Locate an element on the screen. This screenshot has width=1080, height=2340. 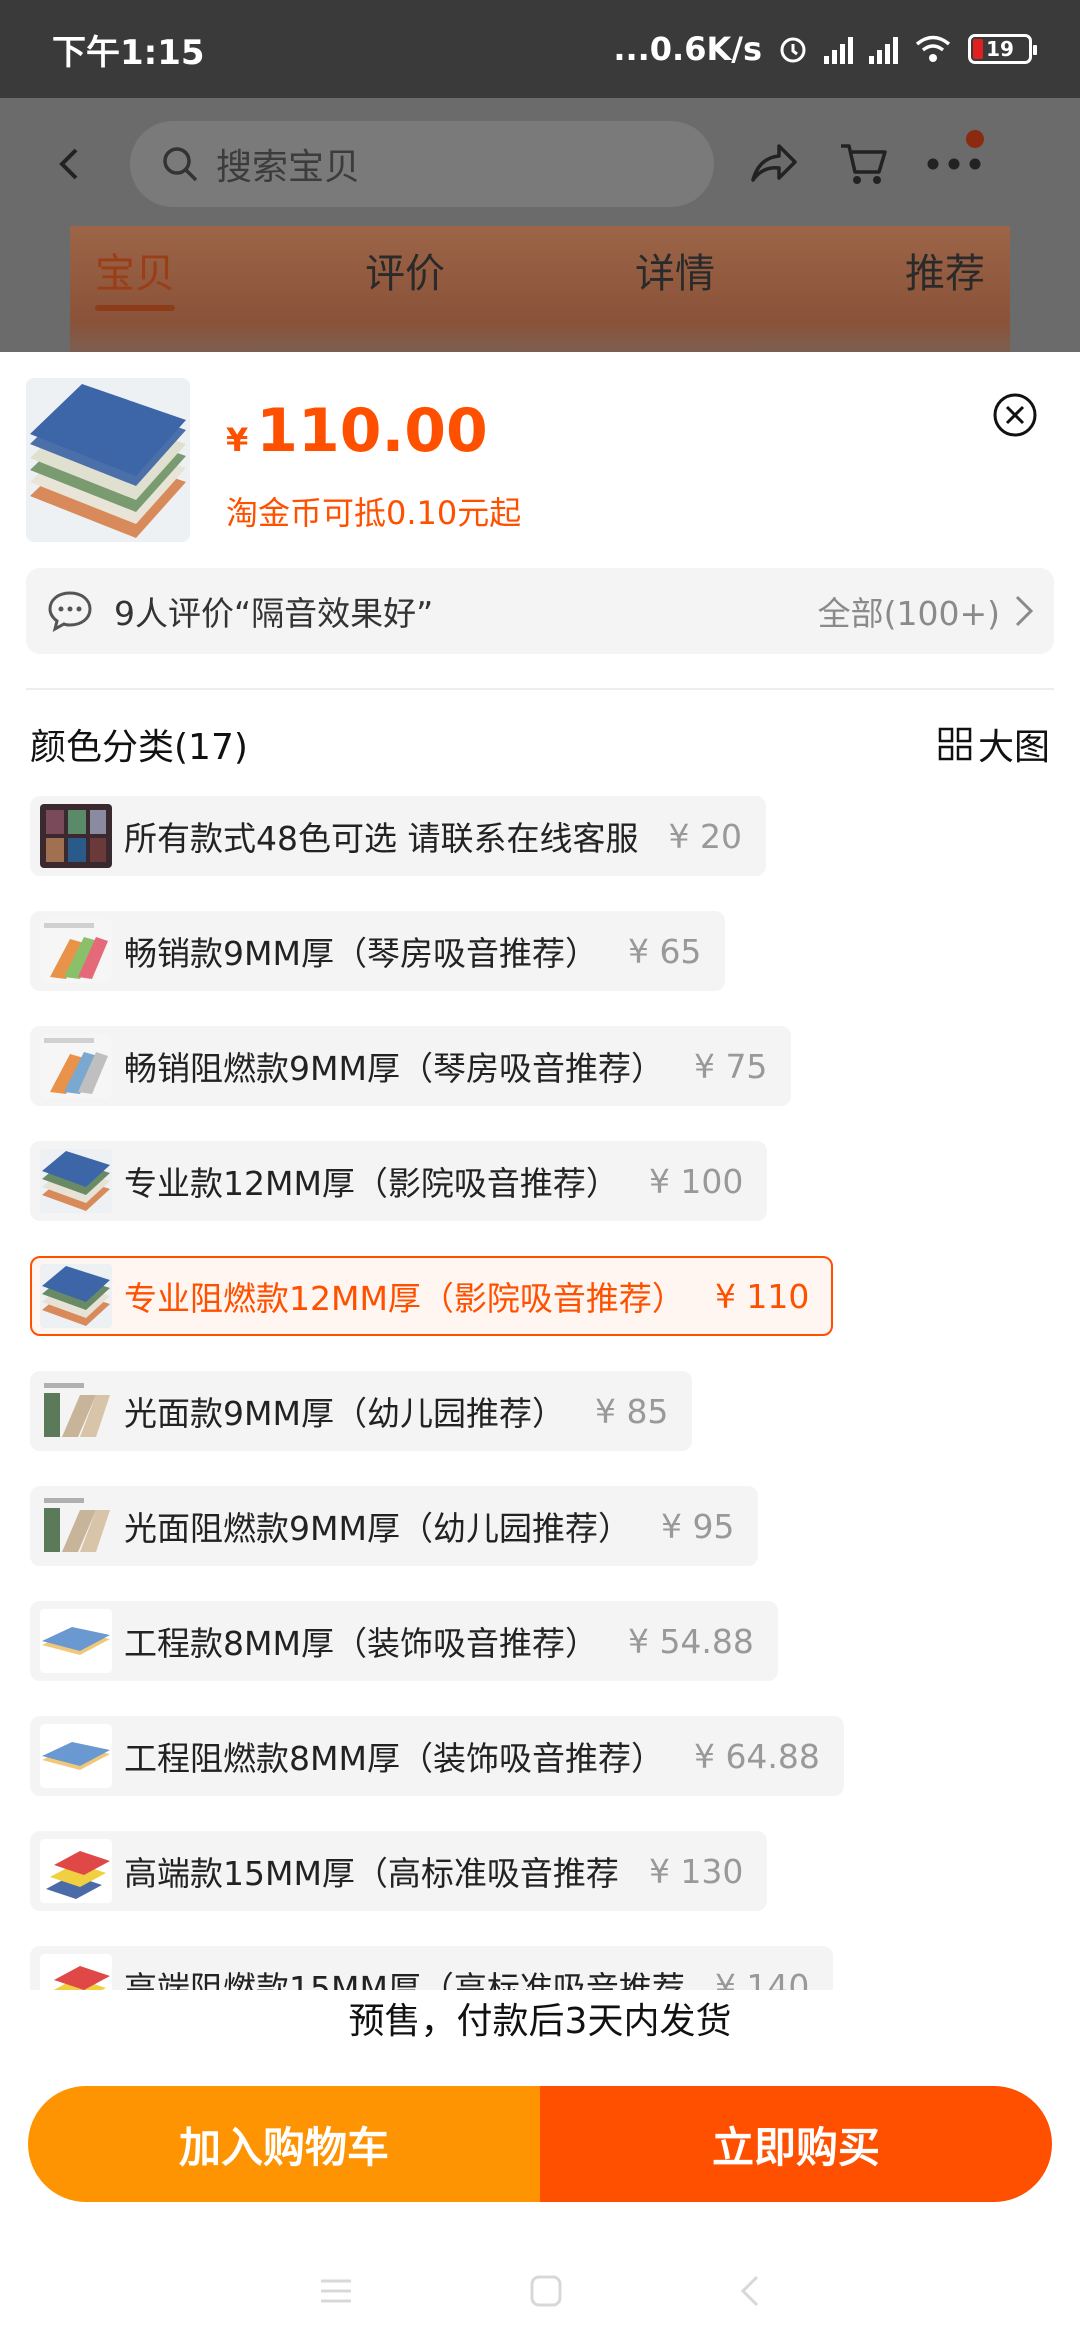
coin-discount-note: 淘金币可抵0.10元起 is located at coordinates (374, 513).